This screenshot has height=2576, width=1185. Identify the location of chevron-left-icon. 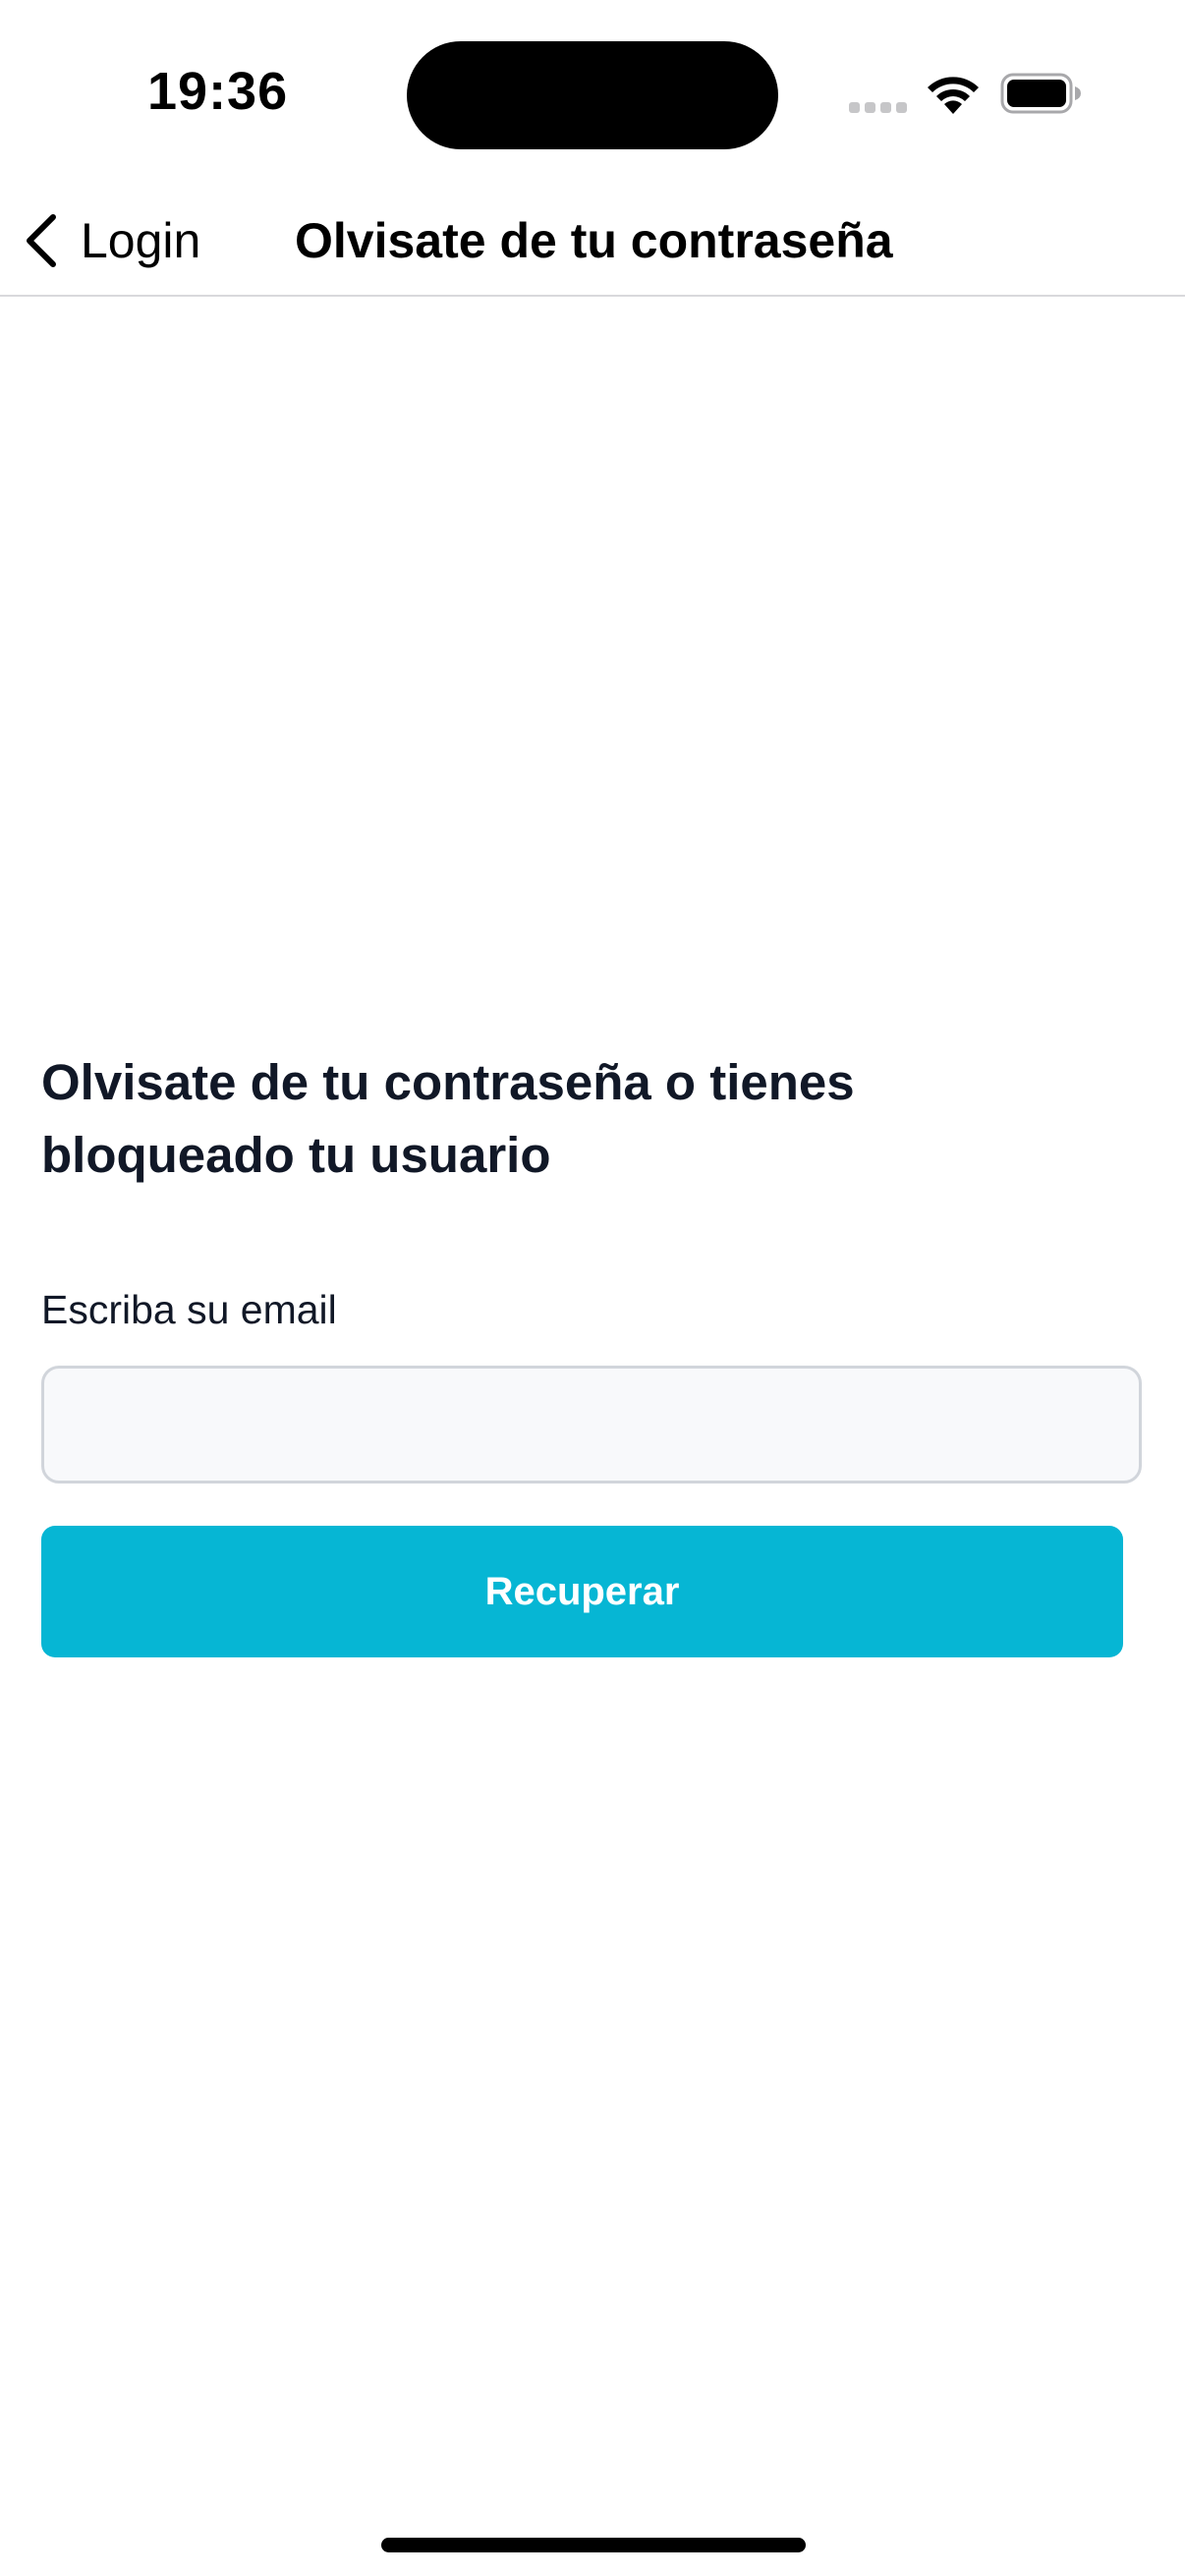
(42, 240).